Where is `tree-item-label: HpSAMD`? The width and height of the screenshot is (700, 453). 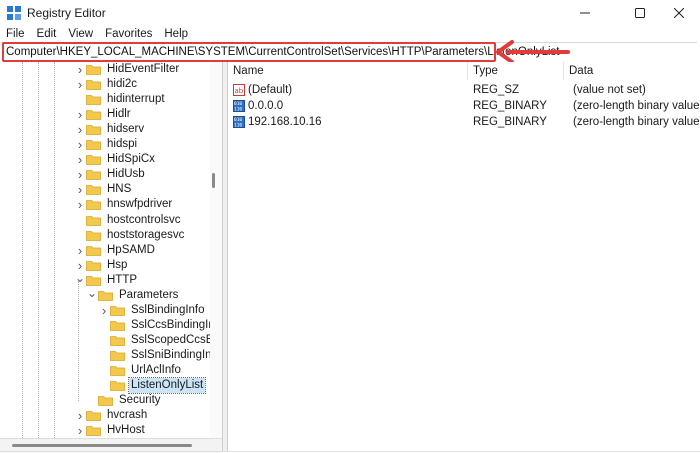
tree-item-label: HpSAMD is located at coordinates (131, 249).